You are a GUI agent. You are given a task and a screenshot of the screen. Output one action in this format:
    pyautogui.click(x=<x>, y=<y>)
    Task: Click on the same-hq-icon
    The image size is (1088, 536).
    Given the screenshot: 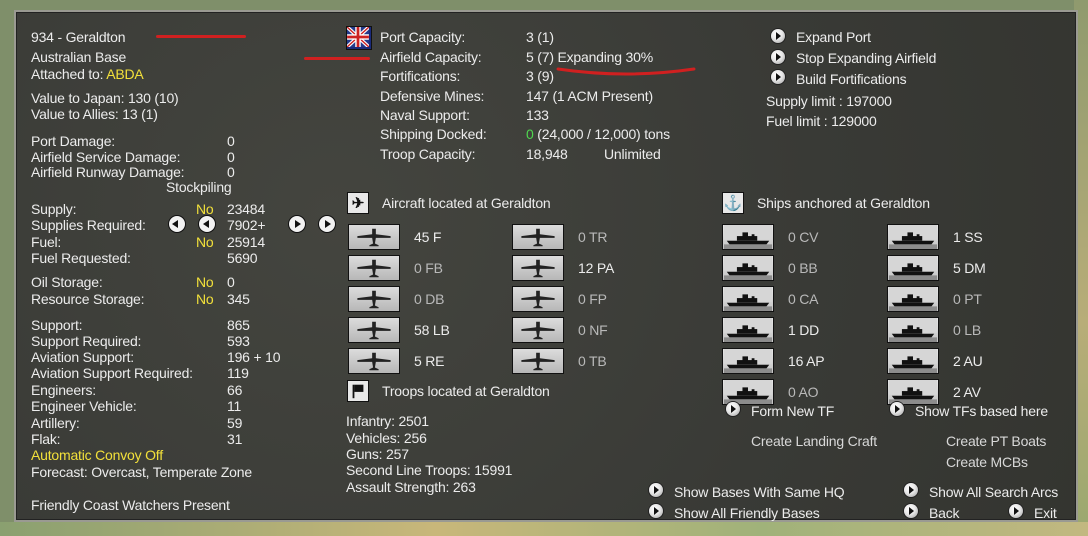 What is the action you would take?
    pyautogui.click(x=656, y=490)
    